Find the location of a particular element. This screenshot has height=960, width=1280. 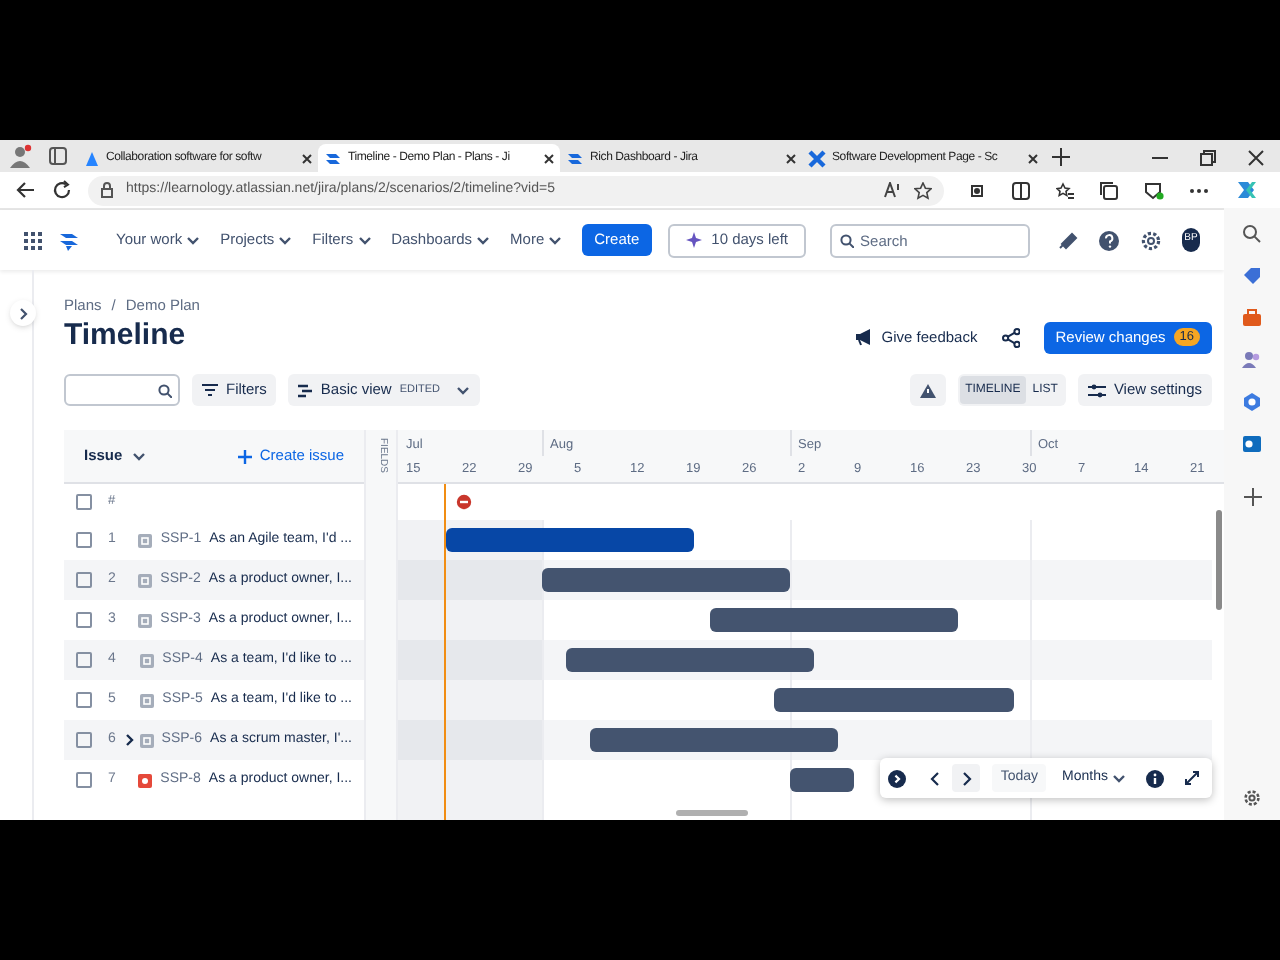

collections-icon is located at coordinates (1109, 190).